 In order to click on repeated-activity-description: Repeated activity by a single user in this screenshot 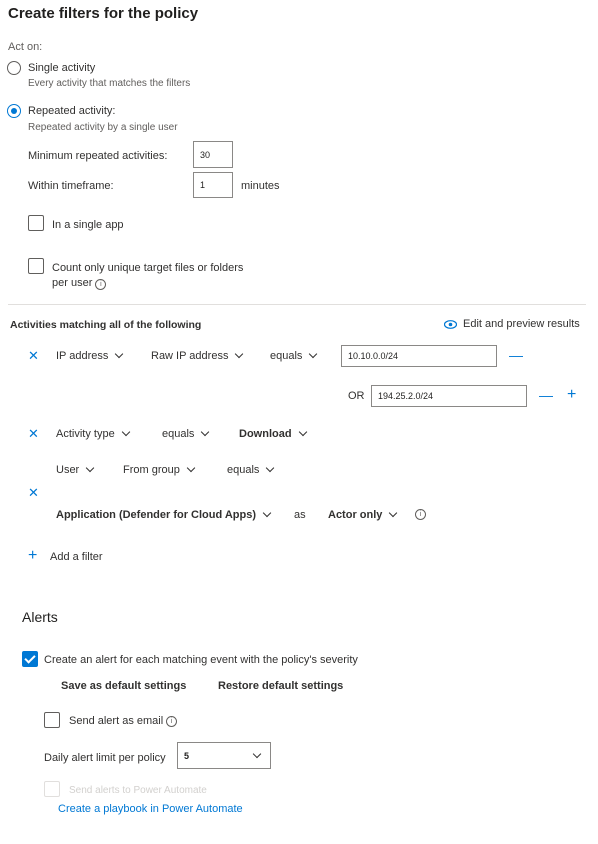, I will do `click(103, 127)`.